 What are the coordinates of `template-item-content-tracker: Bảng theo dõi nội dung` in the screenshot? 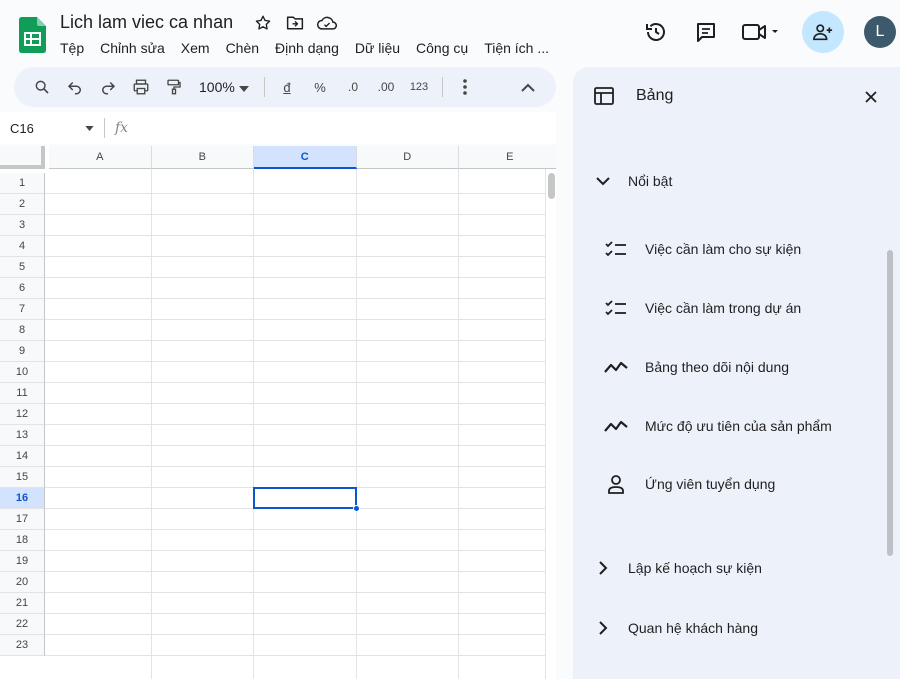 It's located at (696, 367).